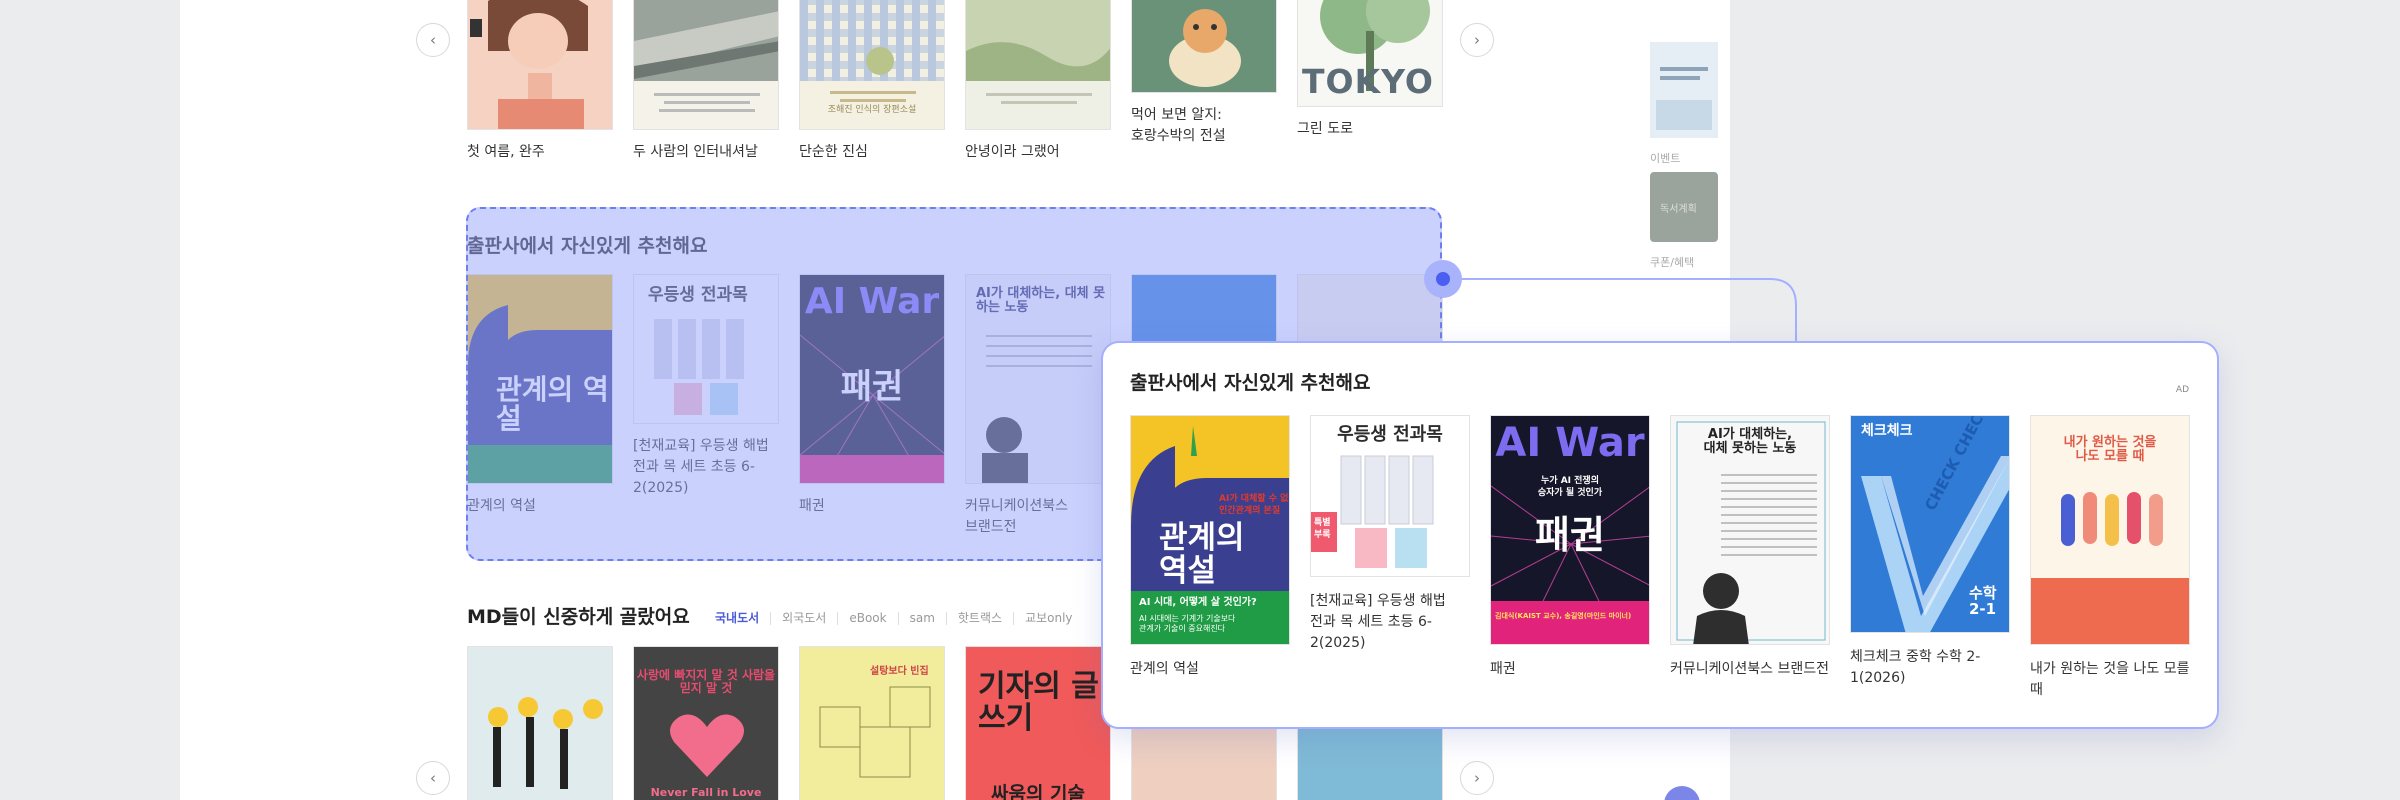 This screenshot has height=800, width=2400. Describe the element at coordinates (1750, 441) in the screenshot. I see `cover-title: AI가 대체하는, 대체 못하는 노동` at that location.